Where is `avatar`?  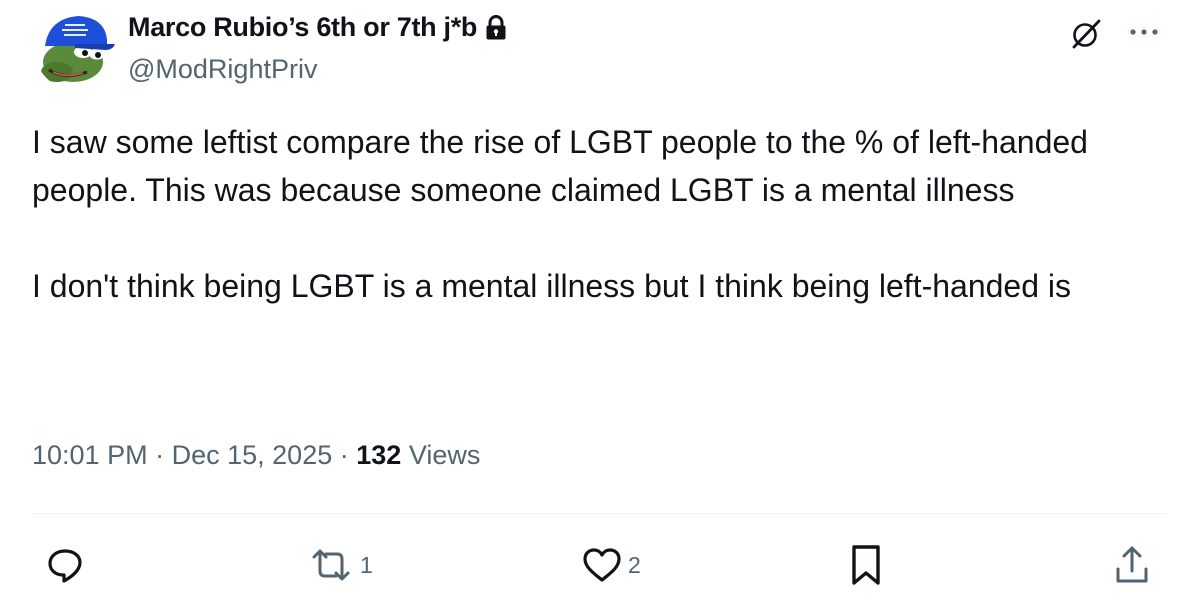 avatar is located at coordinates (75, 50).